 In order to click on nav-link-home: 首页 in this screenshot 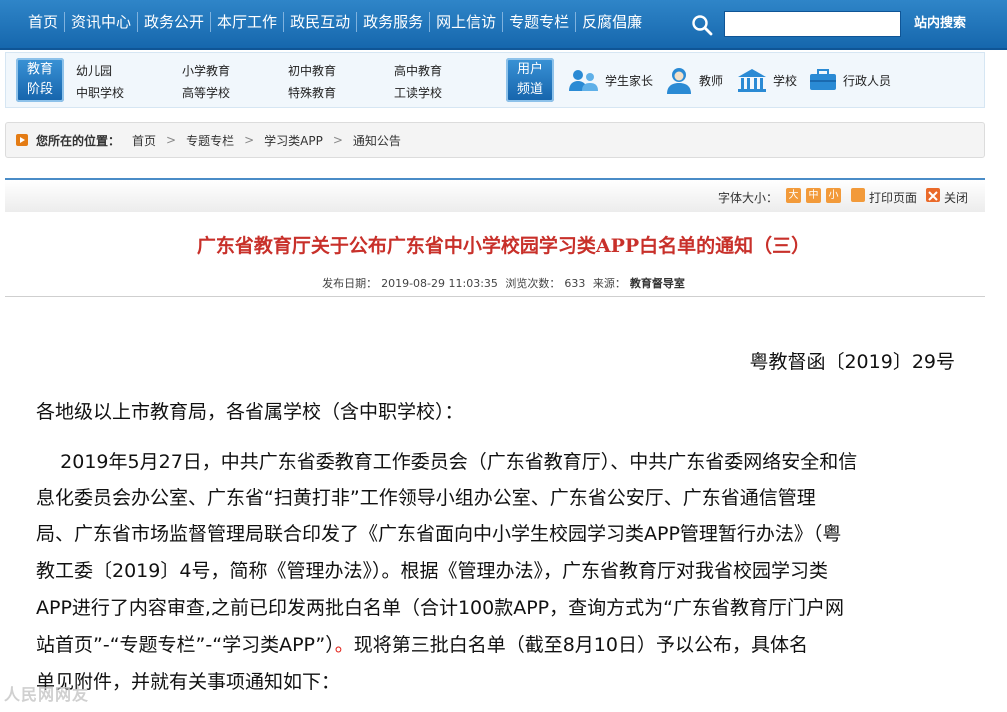, I will do `click(47, 22)`.